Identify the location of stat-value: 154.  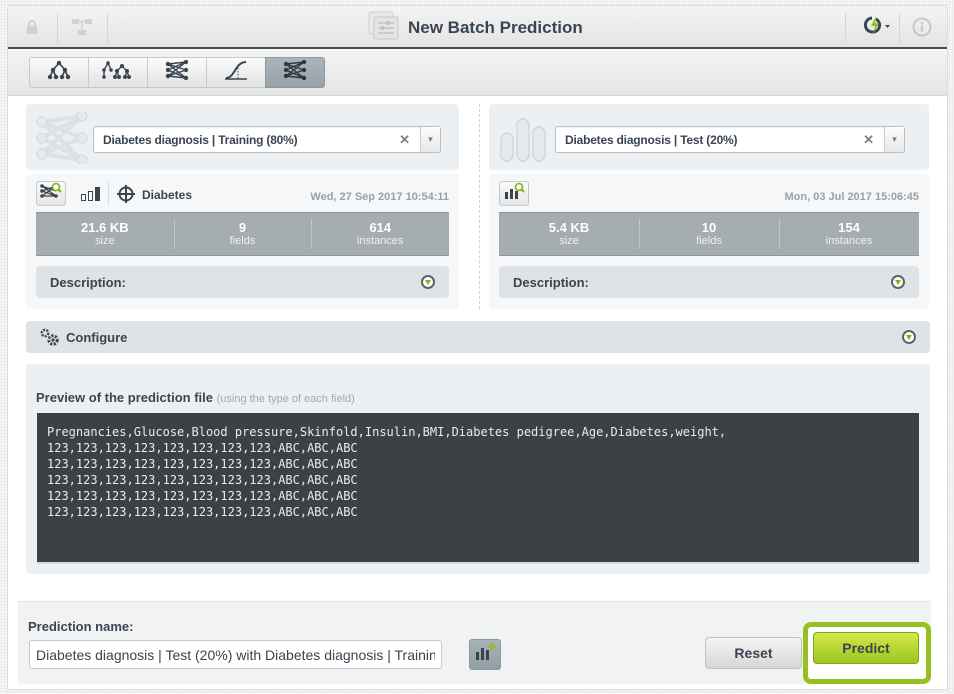
(849, 227).